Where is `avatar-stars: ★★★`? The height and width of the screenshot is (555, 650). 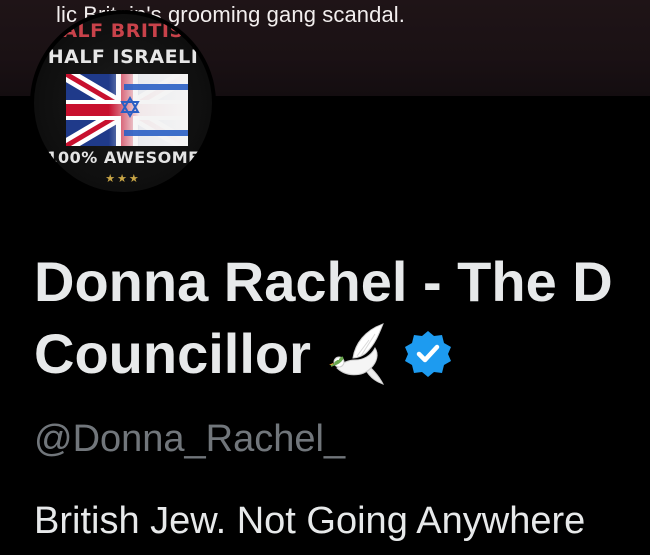 avatar-stars: ★★★ is located at coordinates (123, 178).